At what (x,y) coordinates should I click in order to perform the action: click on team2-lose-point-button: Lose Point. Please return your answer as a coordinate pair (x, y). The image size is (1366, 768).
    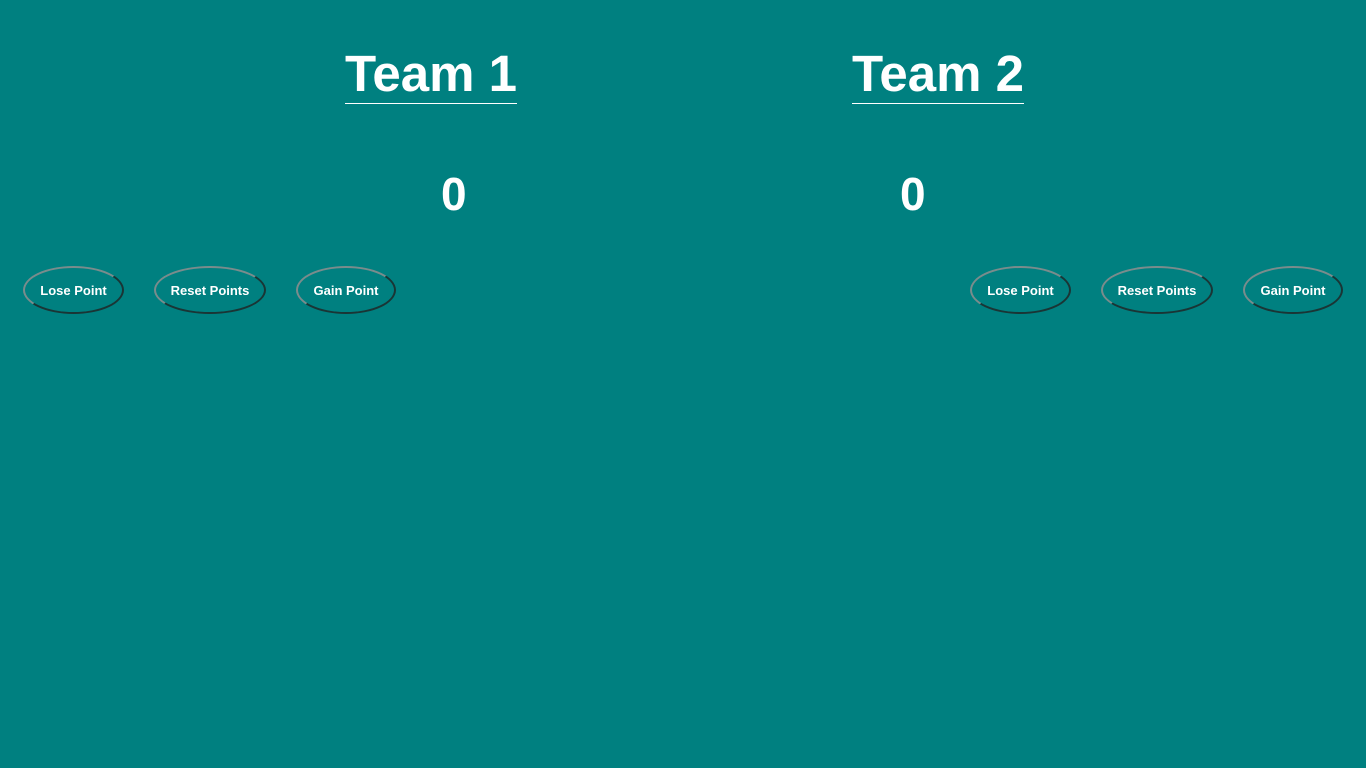
    Looking at the image, I should click on (1020, 290).